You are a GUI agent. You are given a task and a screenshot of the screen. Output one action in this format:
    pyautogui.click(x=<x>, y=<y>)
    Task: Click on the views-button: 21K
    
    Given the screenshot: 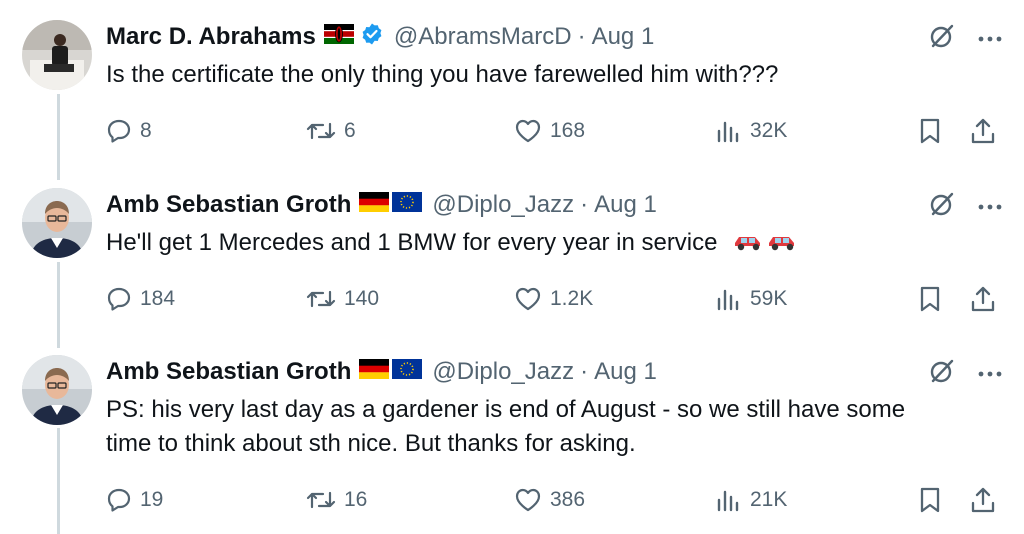 What is the action you would take?
    pyautogui.click(x=751, y=500)
    